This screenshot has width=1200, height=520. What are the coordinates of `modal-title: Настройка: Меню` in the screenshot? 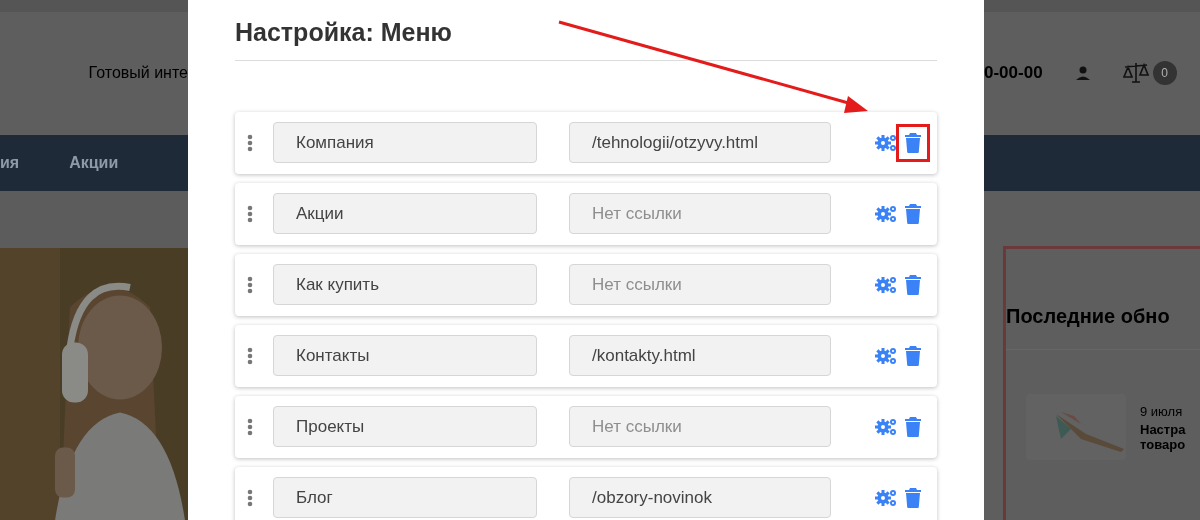 It's located at (344, 32).